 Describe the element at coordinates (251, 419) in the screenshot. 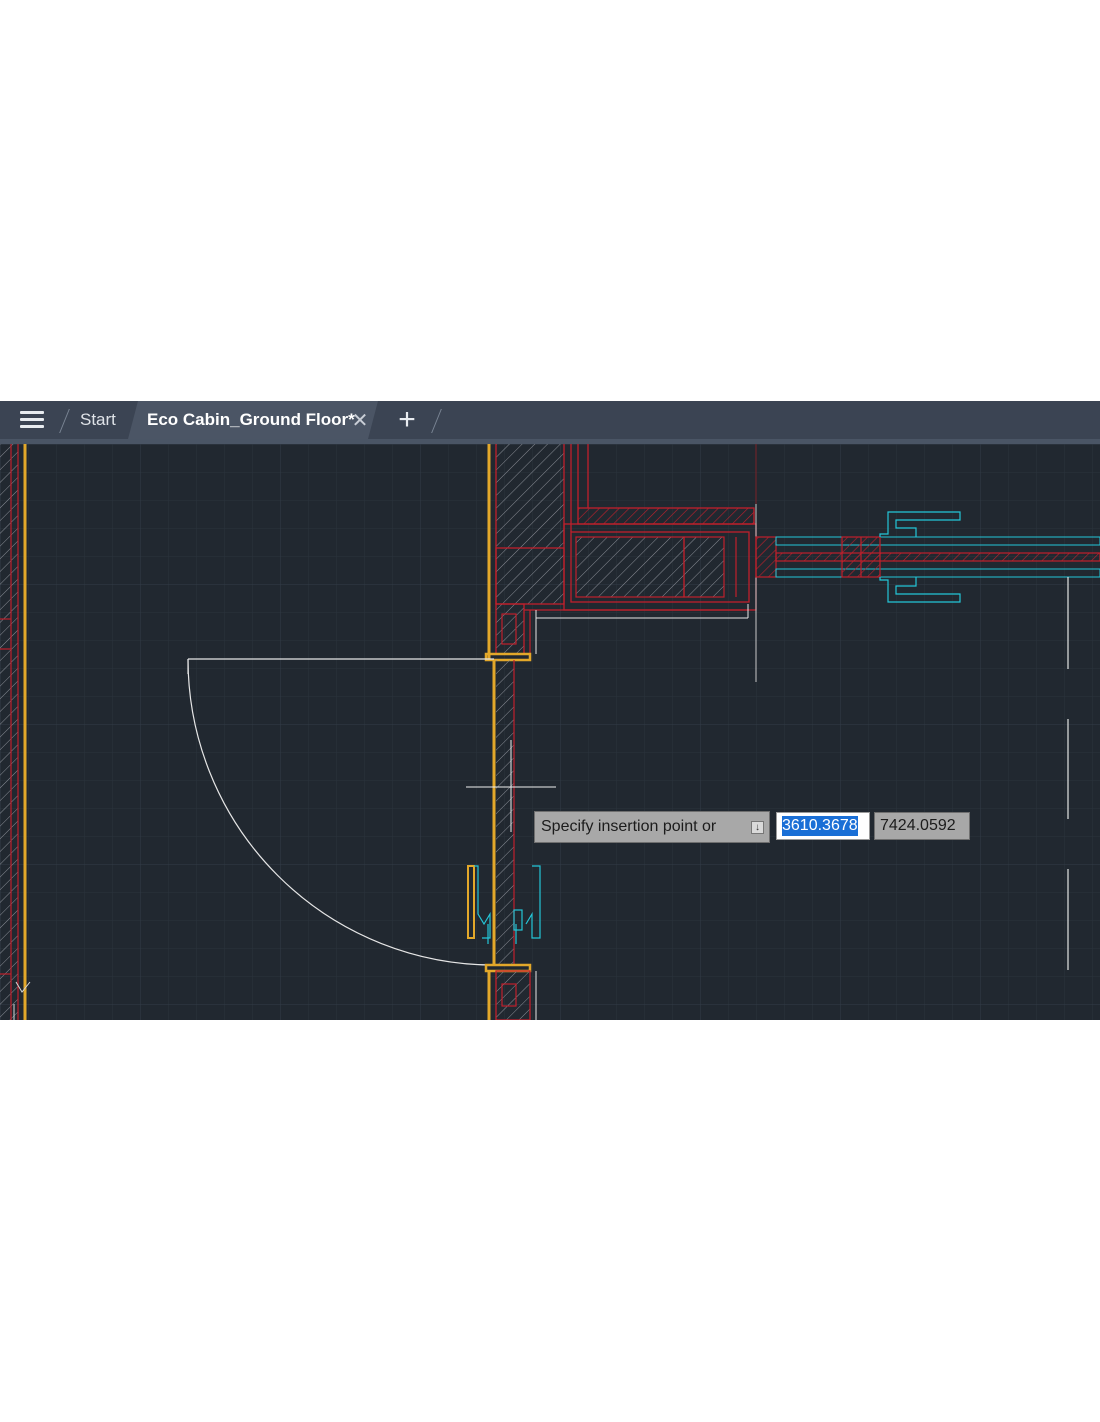

I see `tab-active-drawing-label: Eco Cabin_Ground Floor*` at that location.